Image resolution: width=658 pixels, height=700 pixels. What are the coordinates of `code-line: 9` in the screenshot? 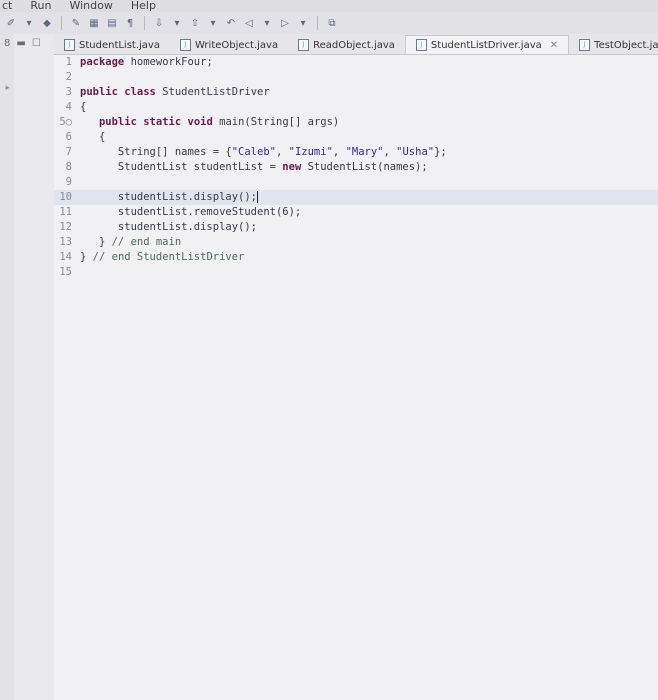 It's located at (356, 182).